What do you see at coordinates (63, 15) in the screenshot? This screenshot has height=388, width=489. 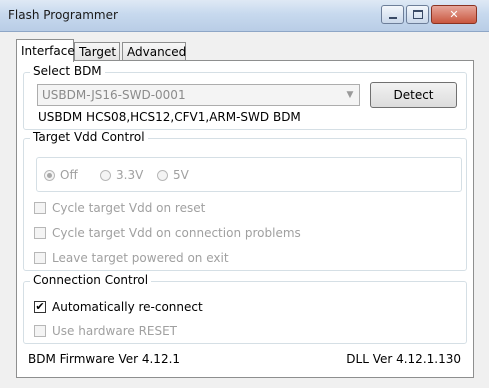 I see `window-title: Flash Programmer` at bounding box center [63, 15].